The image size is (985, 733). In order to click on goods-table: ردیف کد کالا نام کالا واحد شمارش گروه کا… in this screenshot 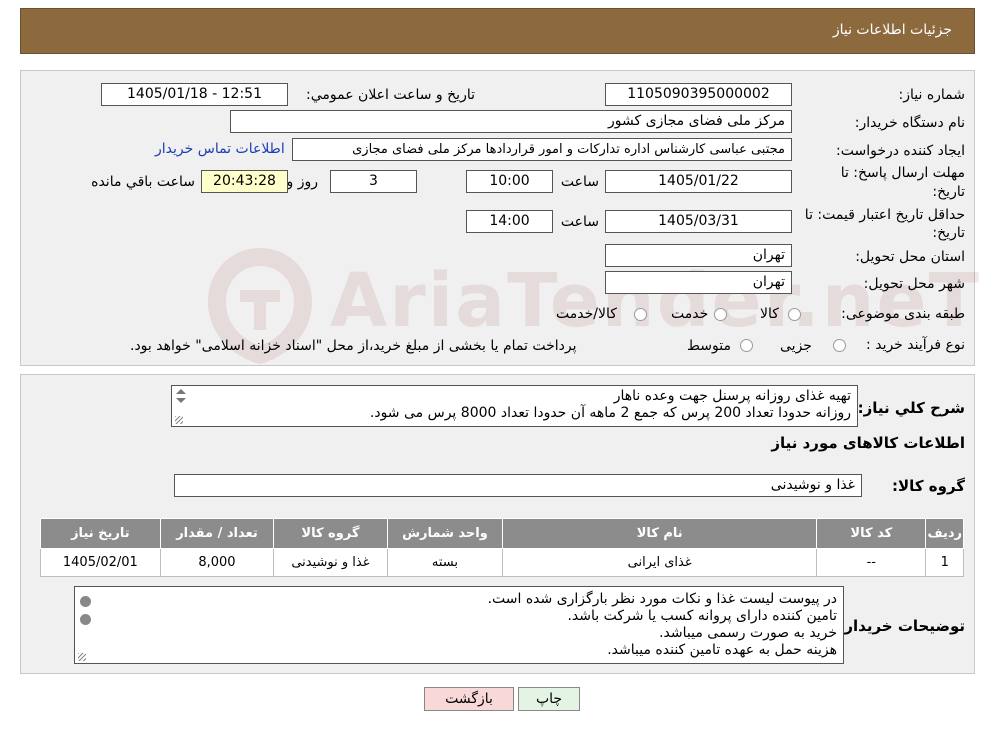, I will do `click(502, 547)`.